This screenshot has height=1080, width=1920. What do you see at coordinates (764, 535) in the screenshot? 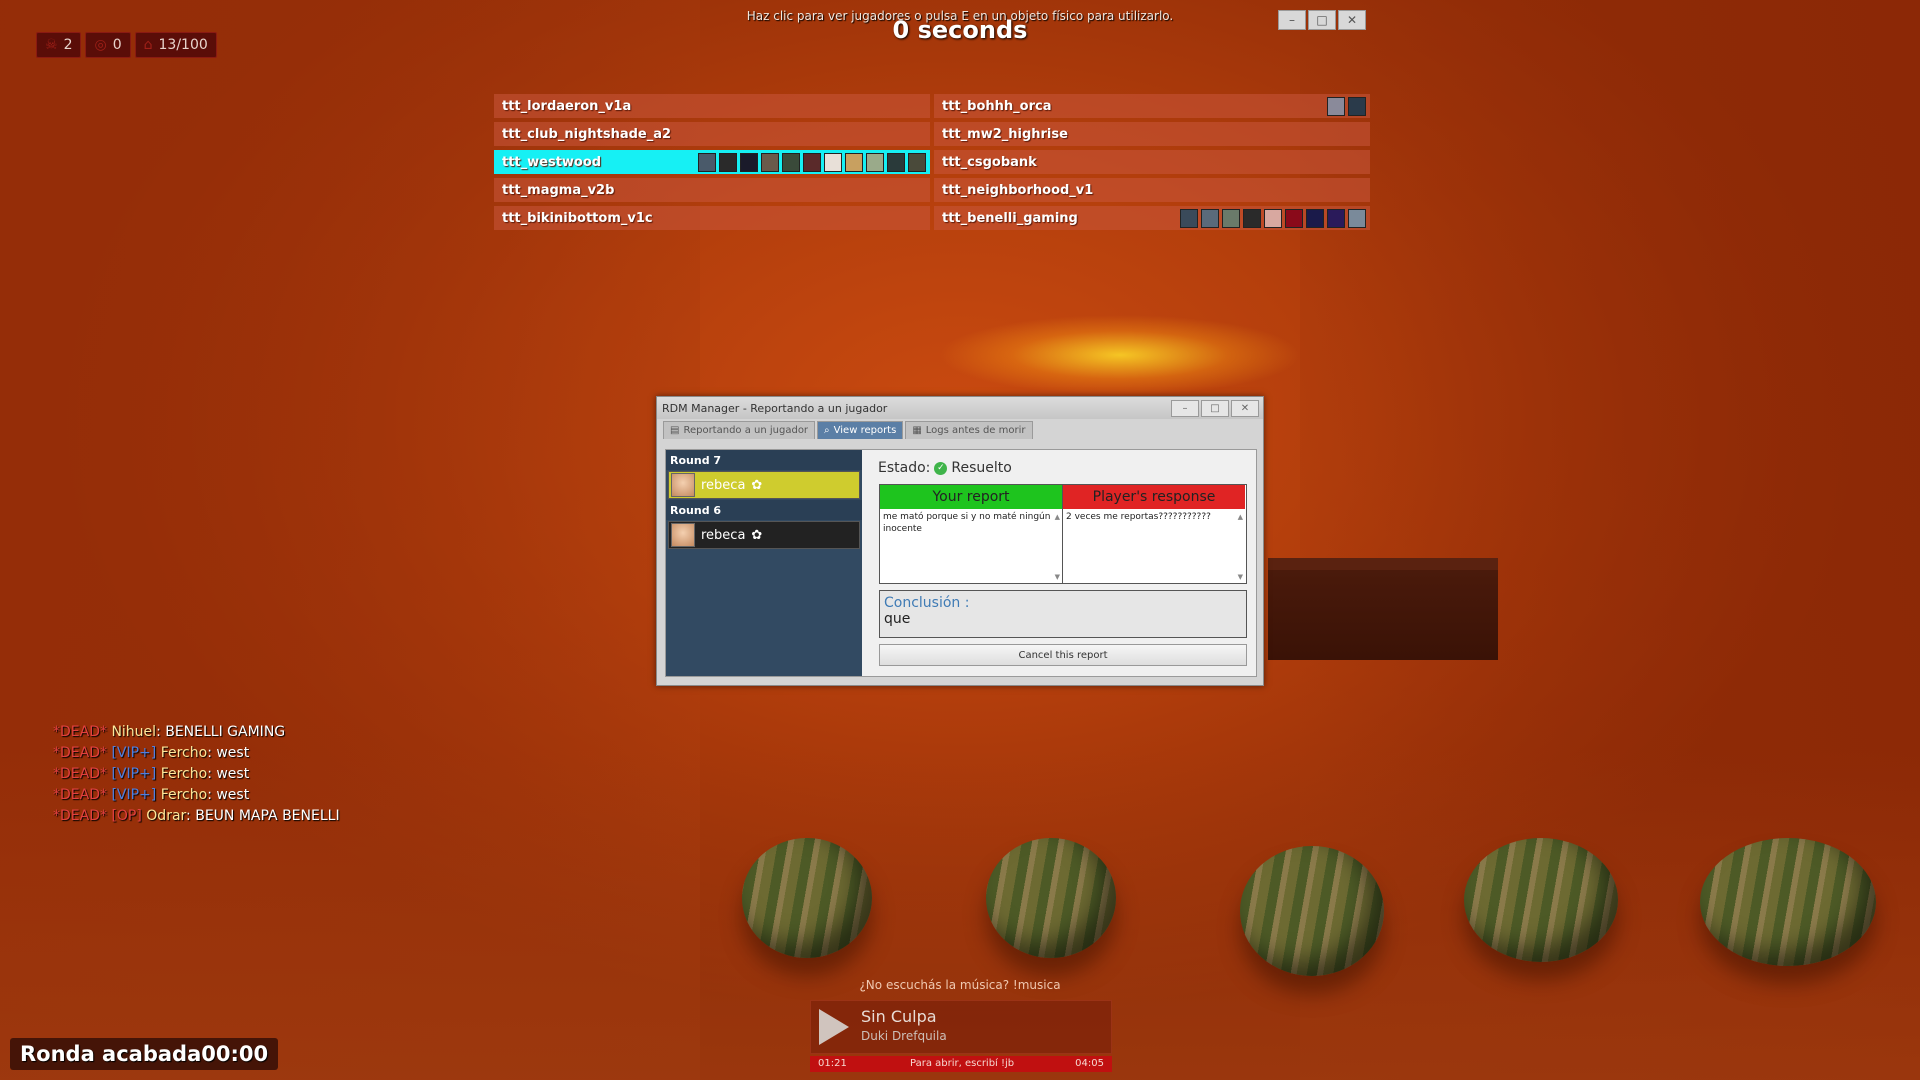
I see `report-item: rebeca ✿` at bounding box center [764, 535].